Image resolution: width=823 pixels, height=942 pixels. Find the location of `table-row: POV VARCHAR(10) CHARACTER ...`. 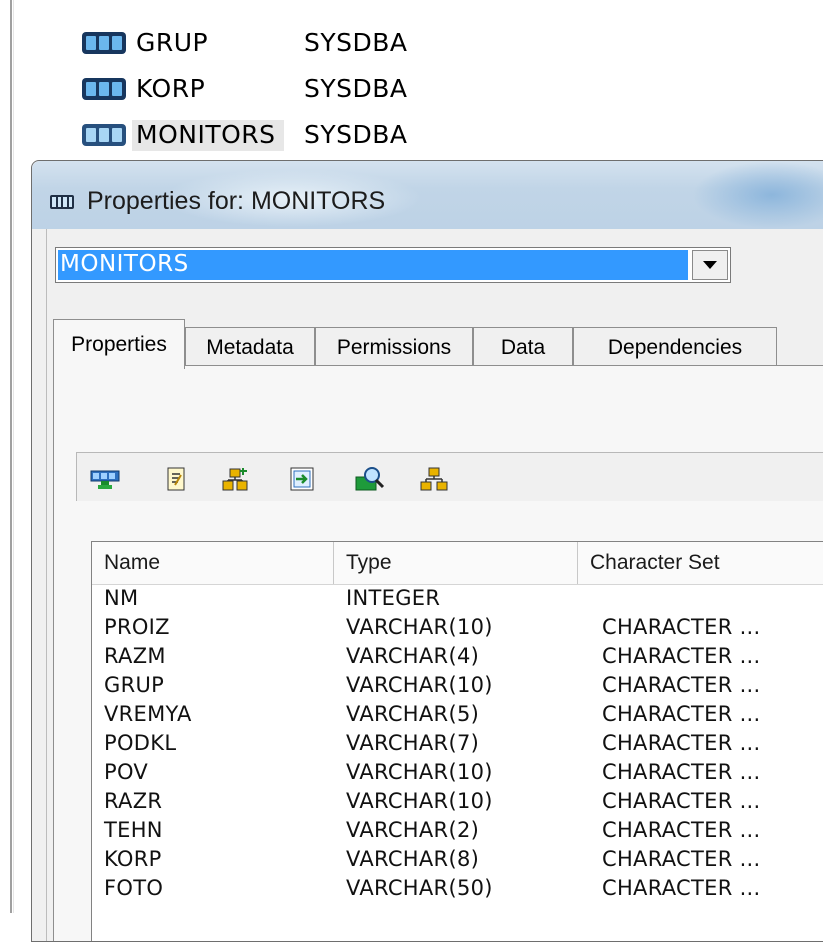

table-row: POV VARCHAR(10) CHARACTER ... is located at coordinates (457, 772).